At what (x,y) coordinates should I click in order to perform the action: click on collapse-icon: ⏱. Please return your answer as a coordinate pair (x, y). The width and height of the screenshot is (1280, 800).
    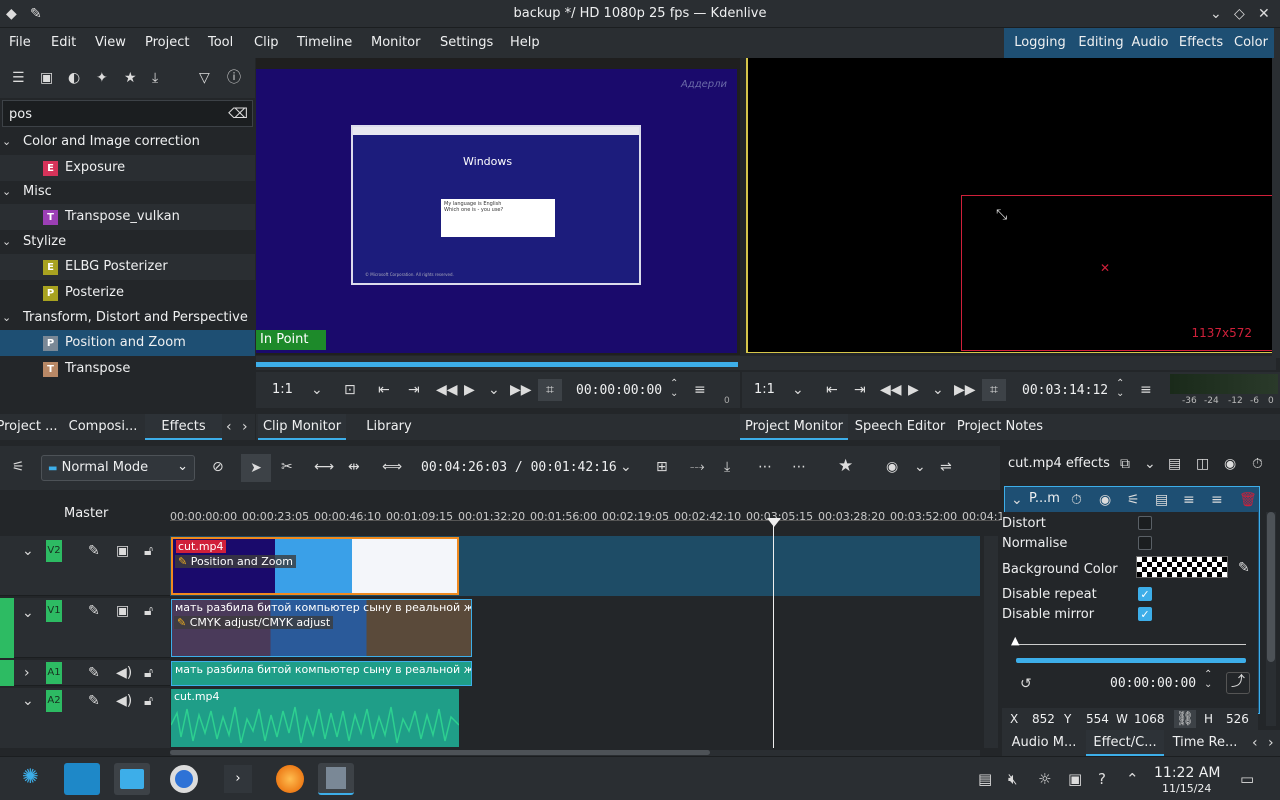
    Looking at the image, I should click on (1257, 464).